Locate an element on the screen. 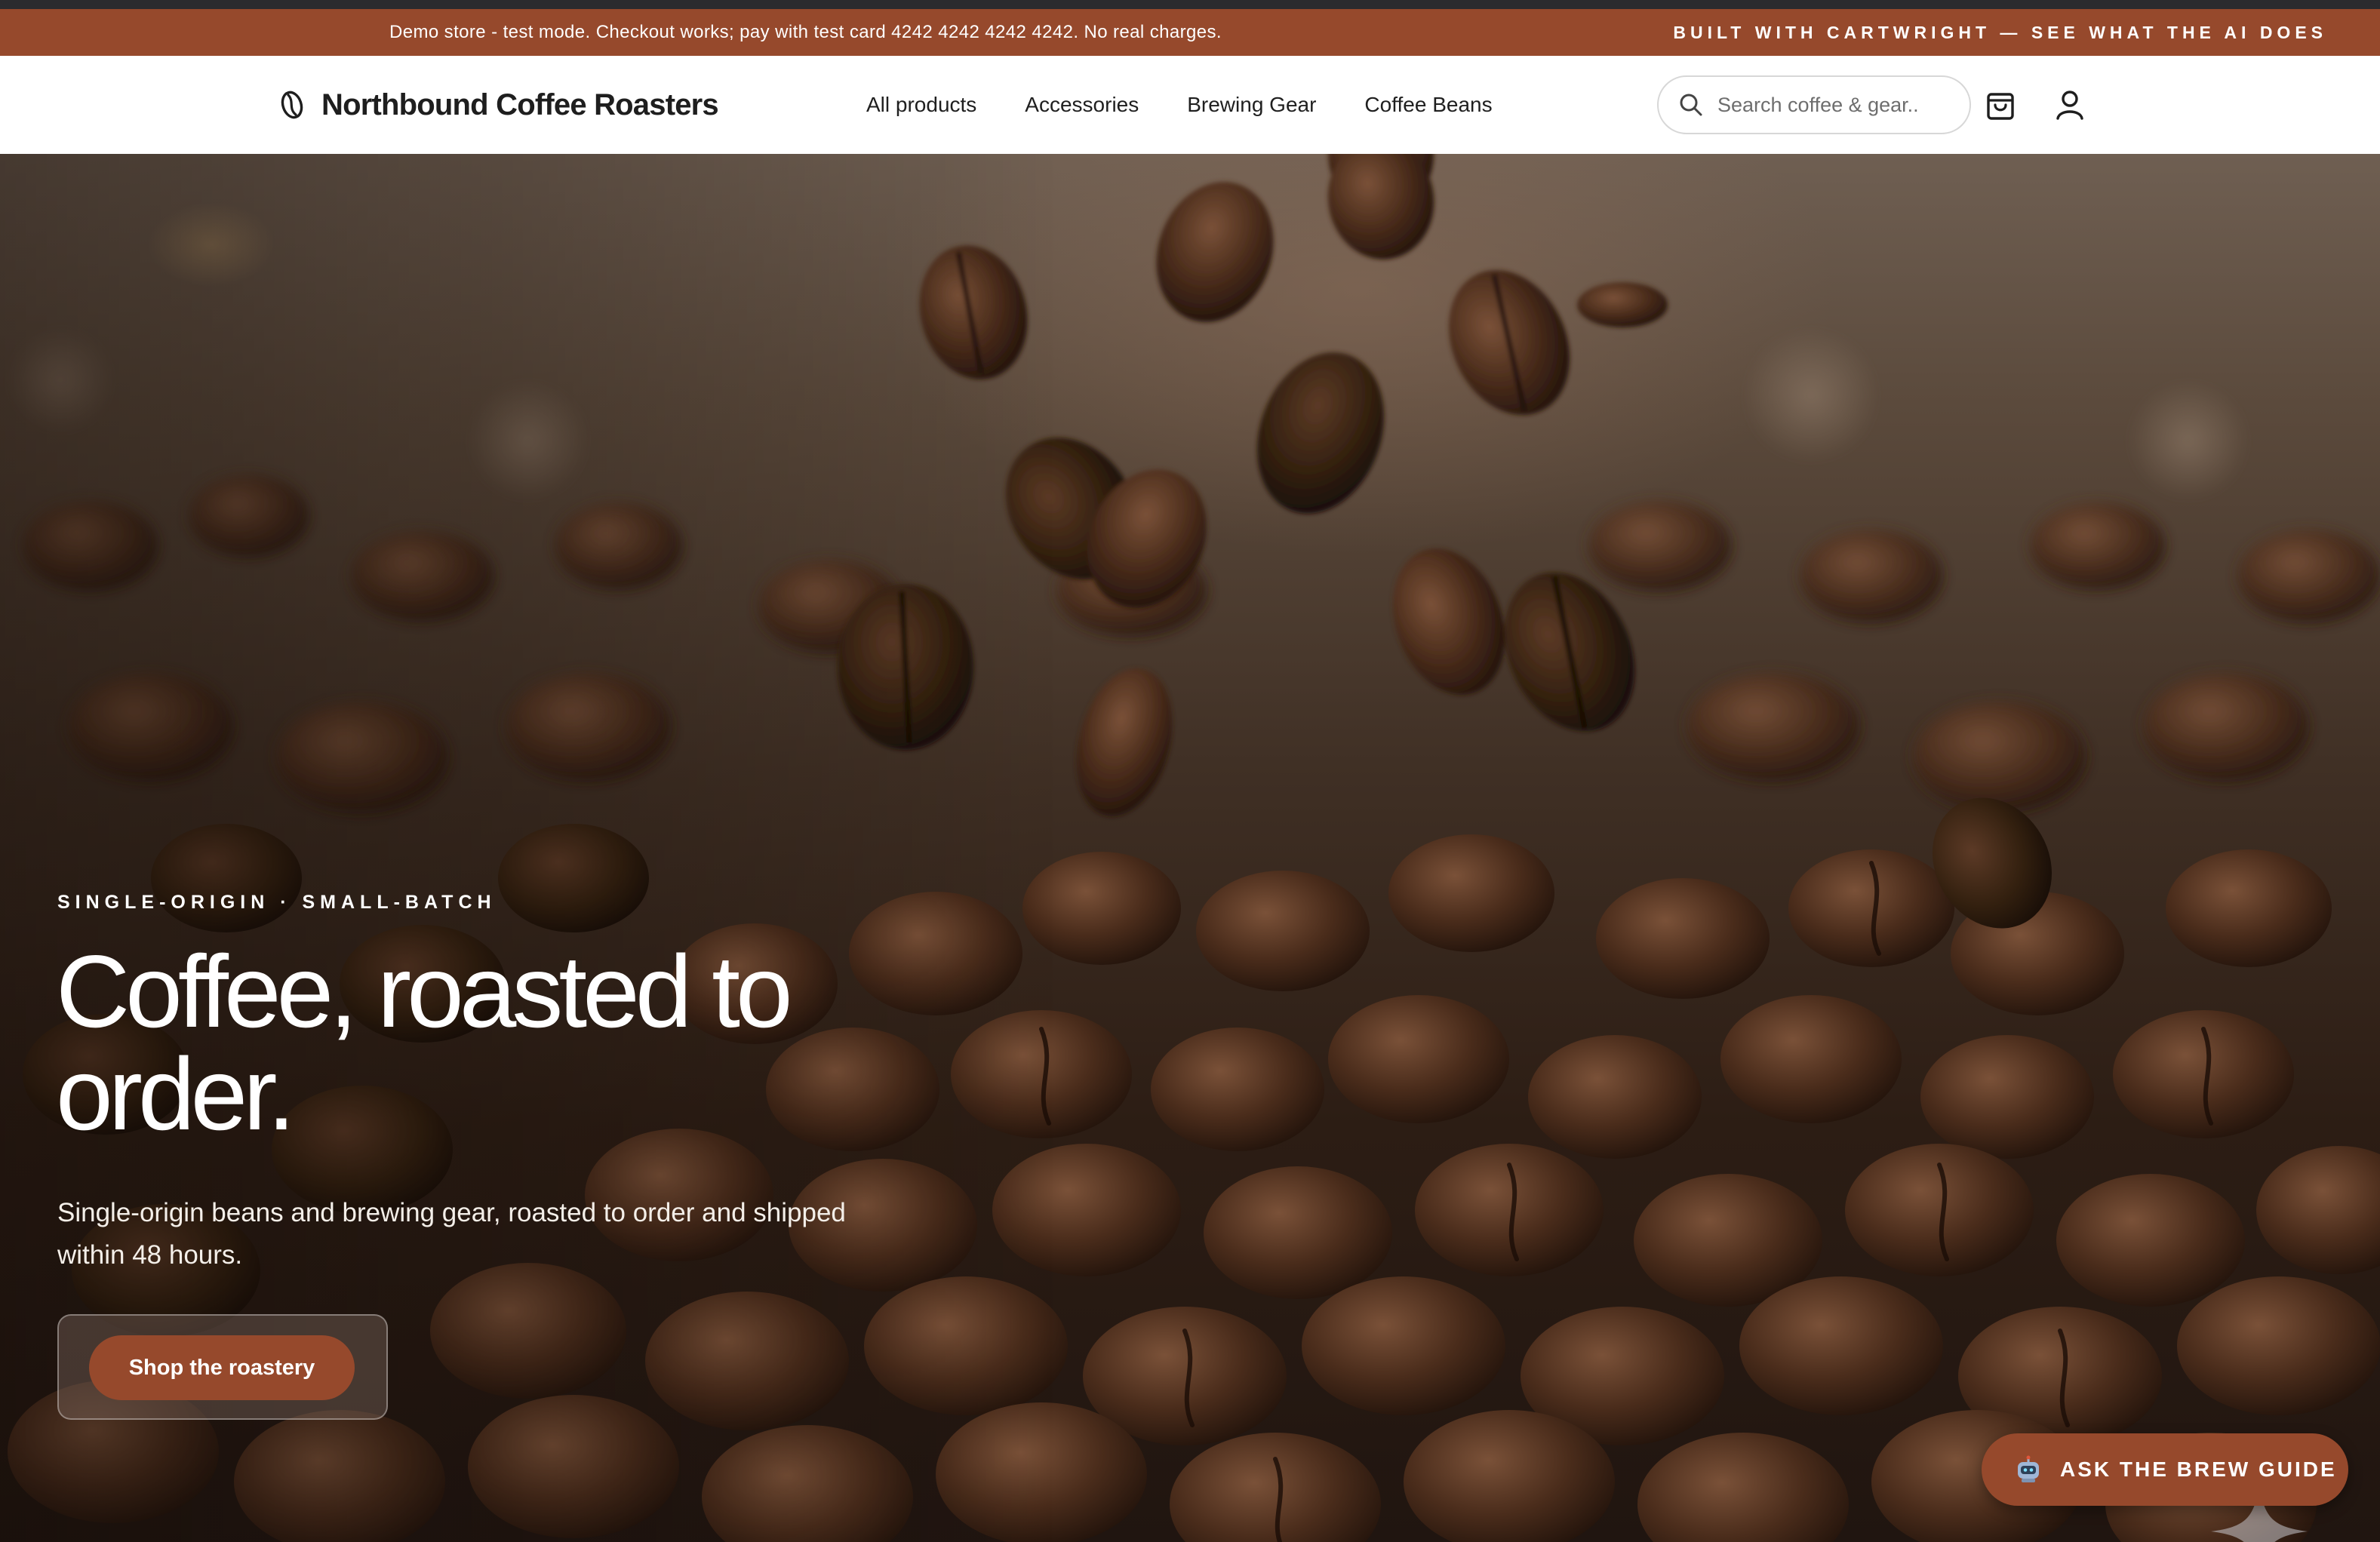 The height and width of the screenshot is (1542, 2380). brand-logo-link: Northbound Coffee Roasters is located at coordinates (498, 105).